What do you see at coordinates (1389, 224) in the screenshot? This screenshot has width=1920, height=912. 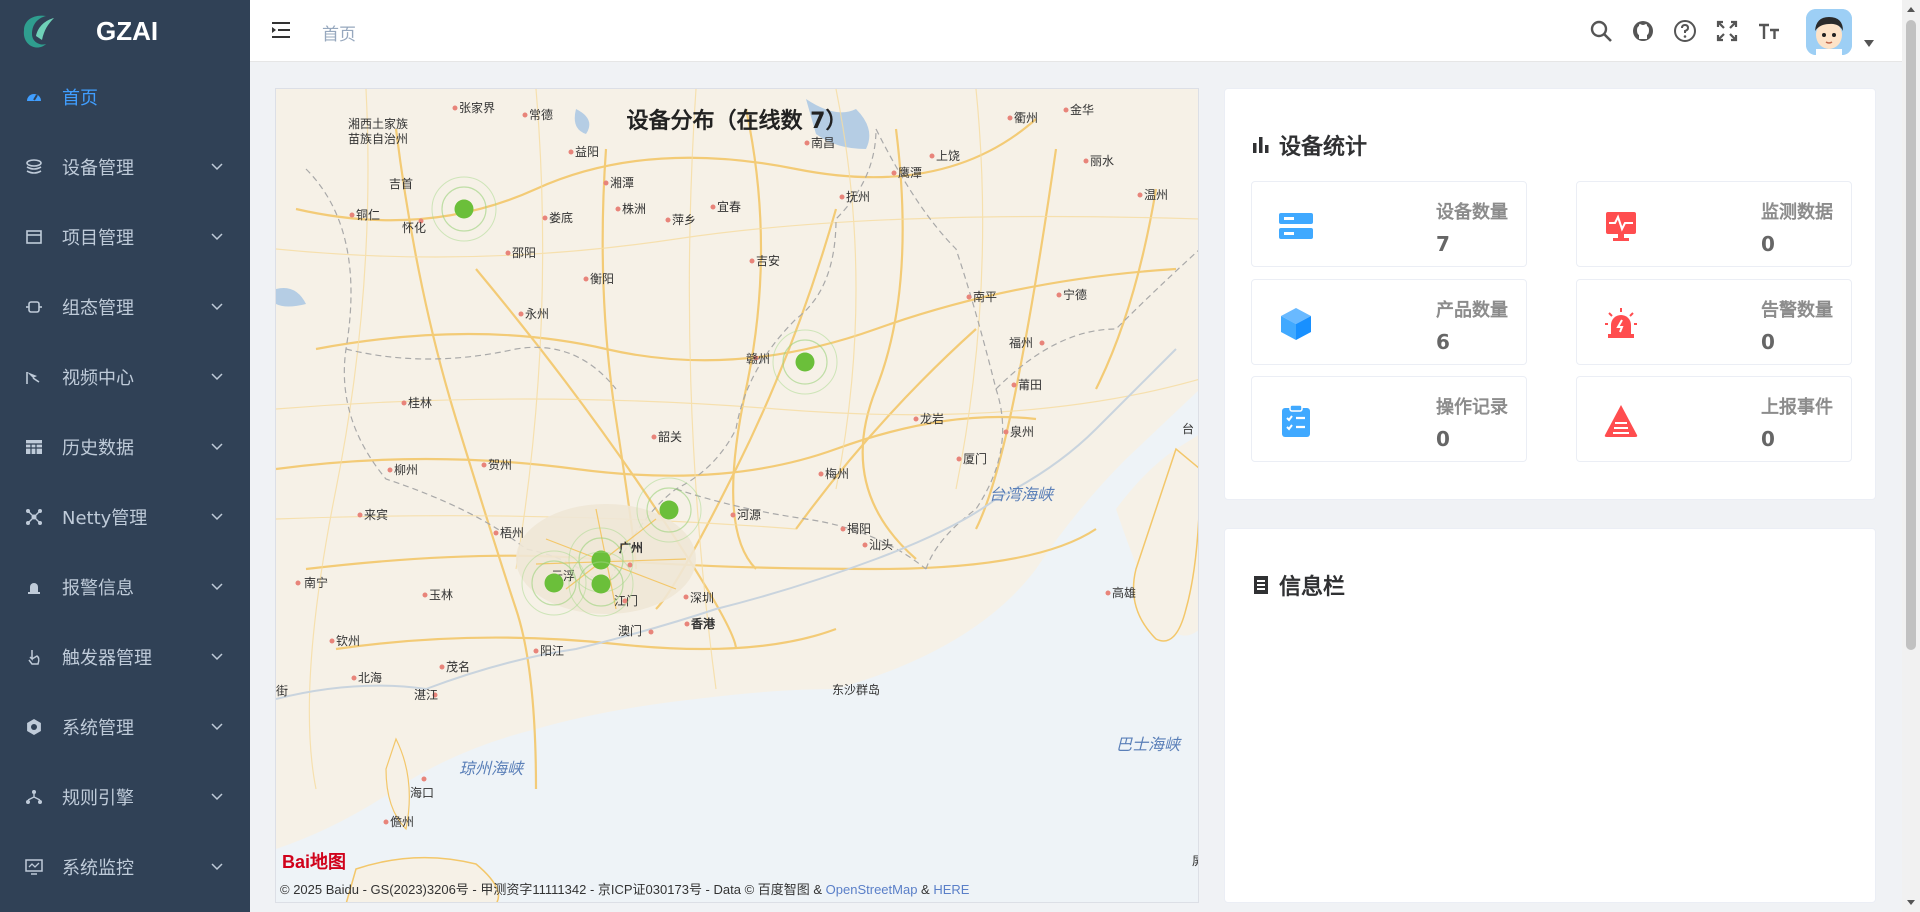 I see `stat-device-count: 设备数量 7` at bounding box center [1389, 224].